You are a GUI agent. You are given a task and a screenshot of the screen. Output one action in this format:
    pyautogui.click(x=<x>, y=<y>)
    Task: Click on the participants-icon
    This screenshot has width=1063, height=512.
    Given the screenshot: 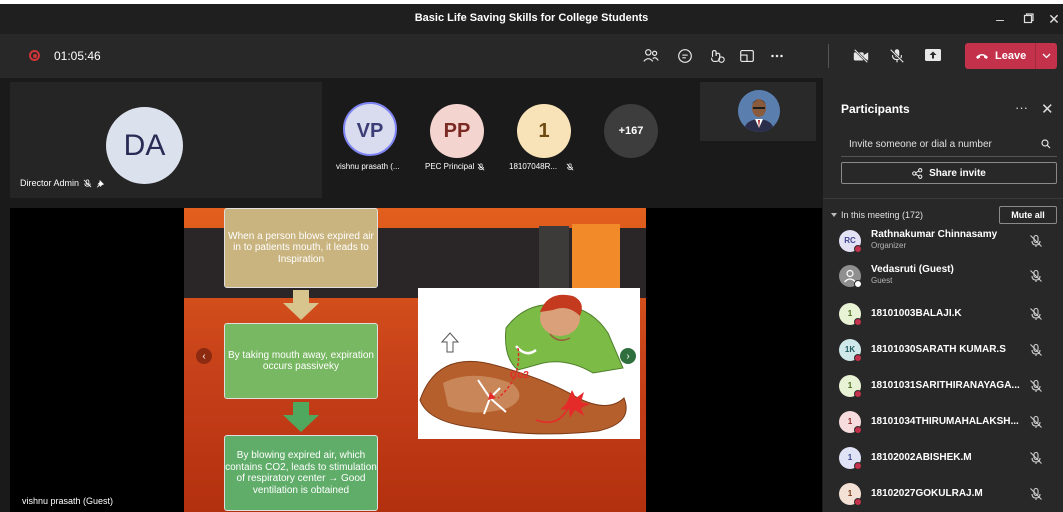 What is the action you would take?
    pyautogui.click(x=651, y=56)
    